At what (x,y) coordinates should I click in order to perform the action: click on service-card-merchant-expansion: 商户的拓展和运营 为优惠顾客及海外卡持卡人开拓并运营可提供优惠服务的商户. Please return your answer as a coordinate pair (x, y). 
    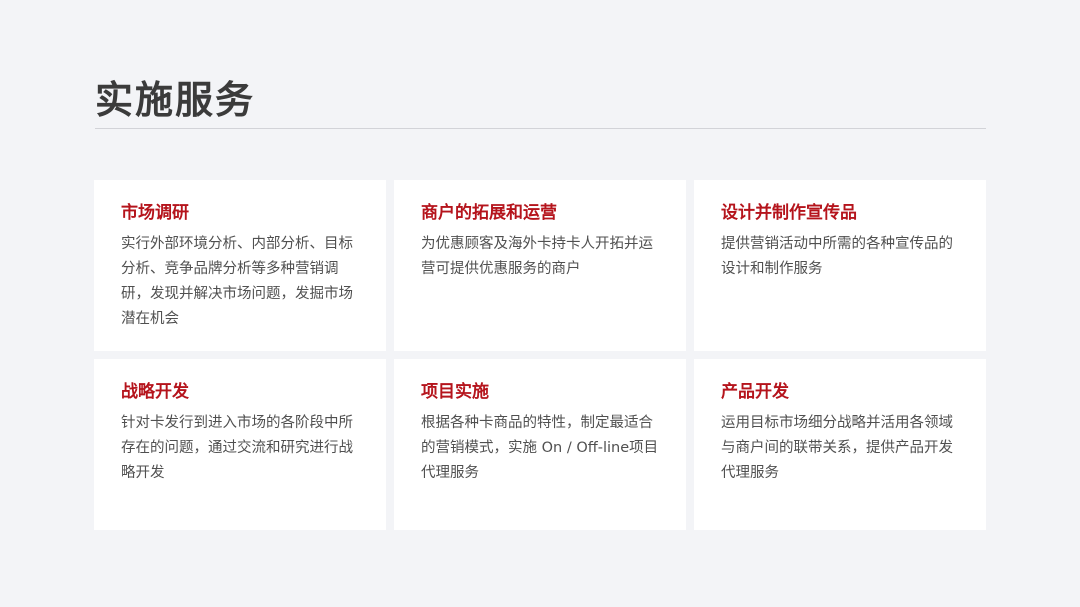
    Looking at the image, I should click on (540, 265).